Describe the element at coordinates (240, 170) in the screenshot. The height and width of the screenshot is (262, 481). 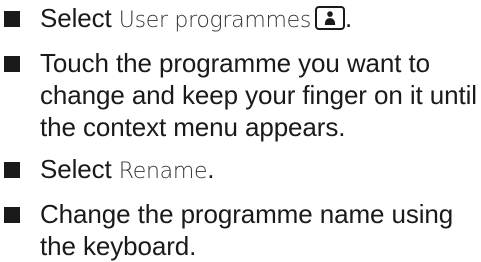
I see `list-item: Select Rename.` at that location.